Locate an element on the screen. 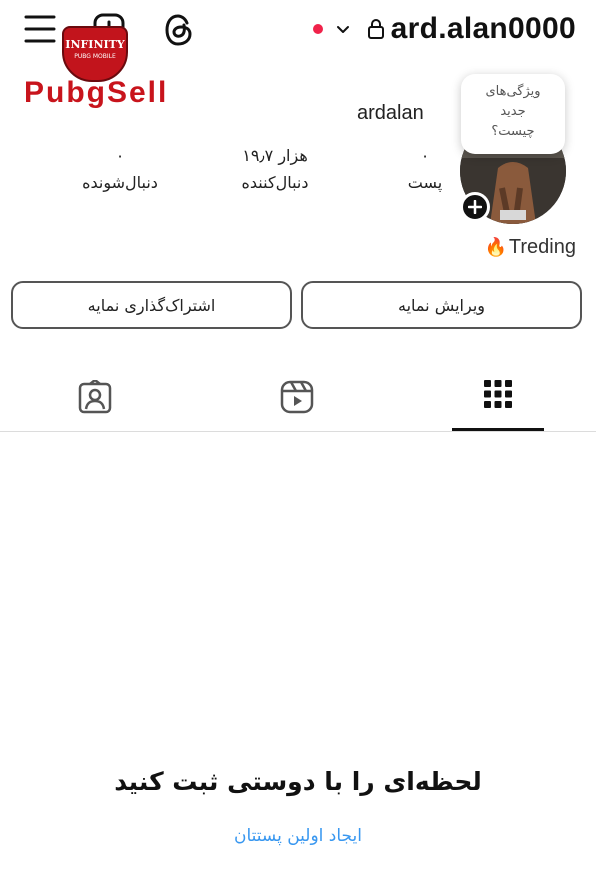 This screenshot has height=892, width=596. stat-posts: ۰ پست is located at coordinates (425, 169).